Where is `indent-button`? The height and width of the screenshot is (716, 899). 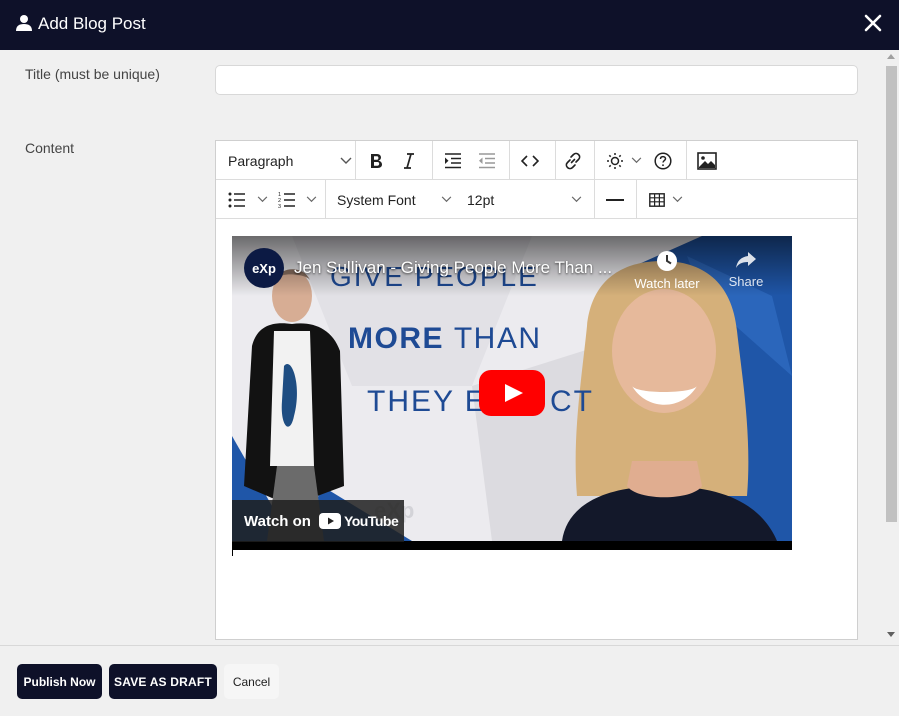
indent-button is located at coordinates (456, 160).